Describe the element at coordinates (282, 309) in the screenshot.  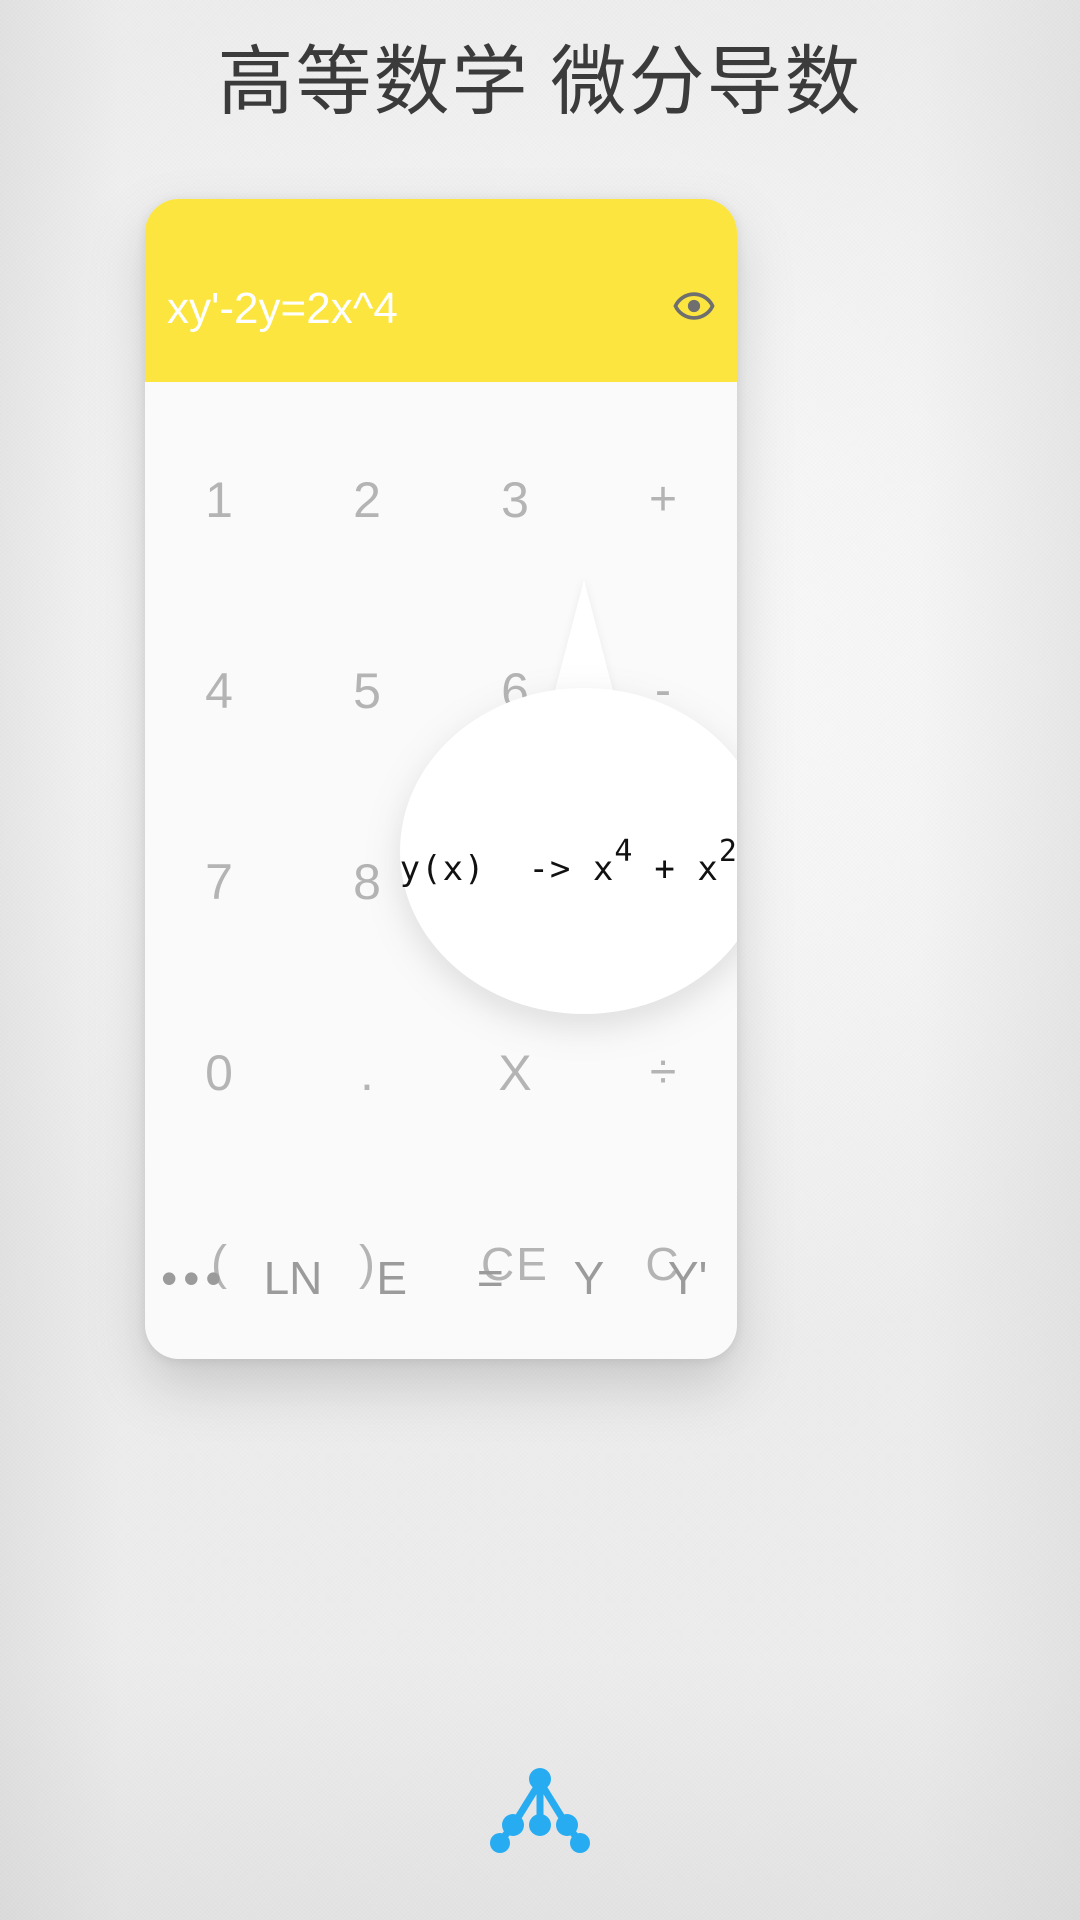
I see `expression-input: xy'-2y=2x^4` at that location.